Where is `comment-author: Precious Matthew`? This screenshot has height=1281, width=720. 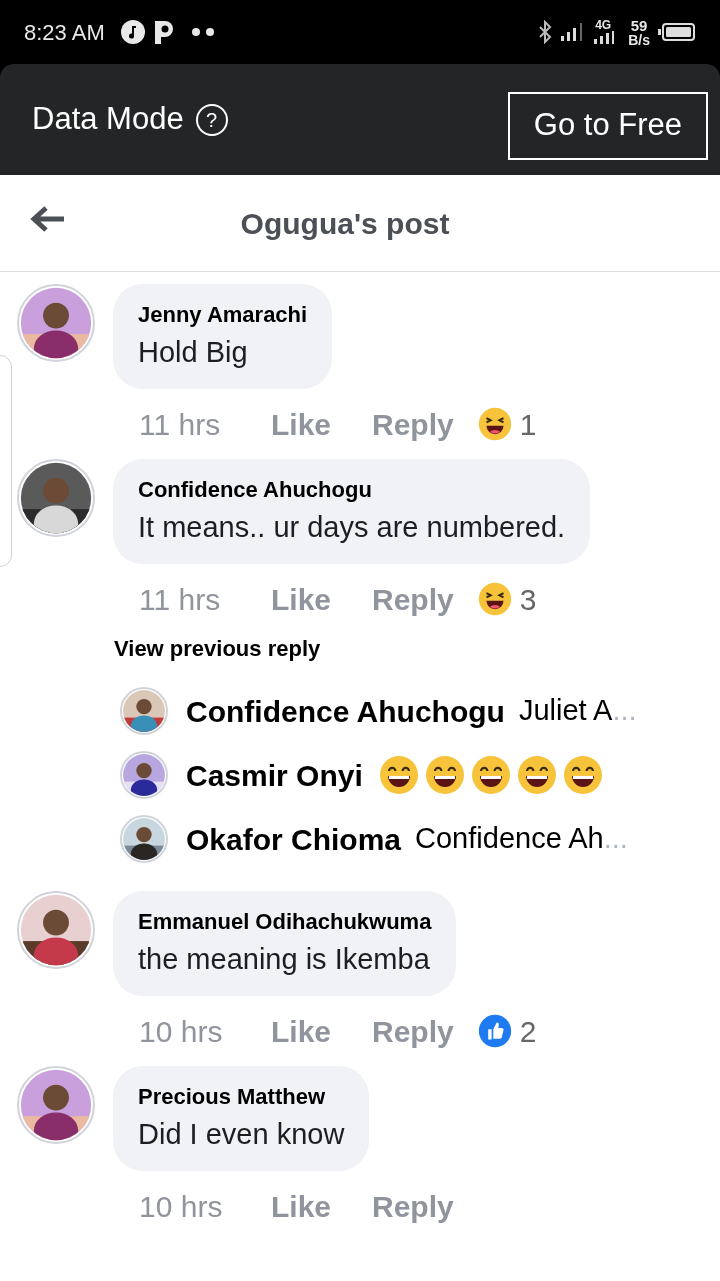 comment-author: Precious Matthew is located at coordinates (241, 1097).